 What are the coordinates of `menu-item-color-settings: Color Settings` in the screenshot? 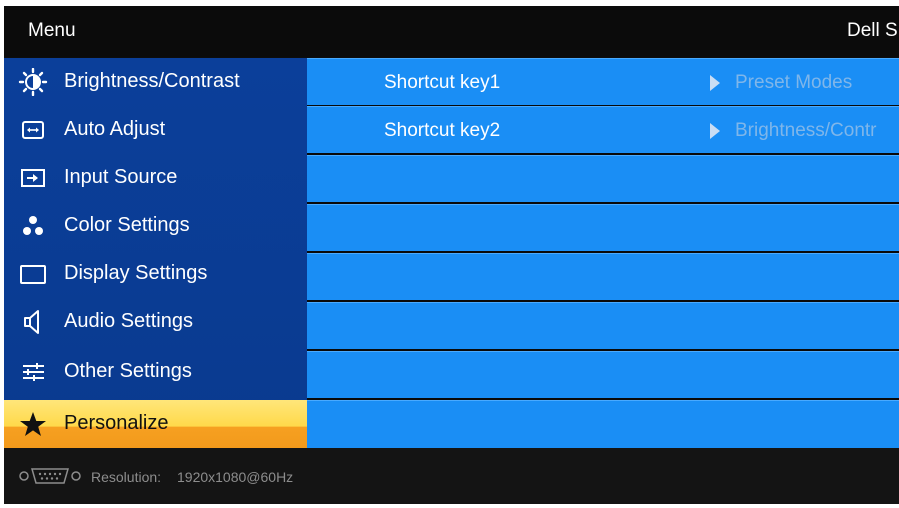 It's located at (155, 226).